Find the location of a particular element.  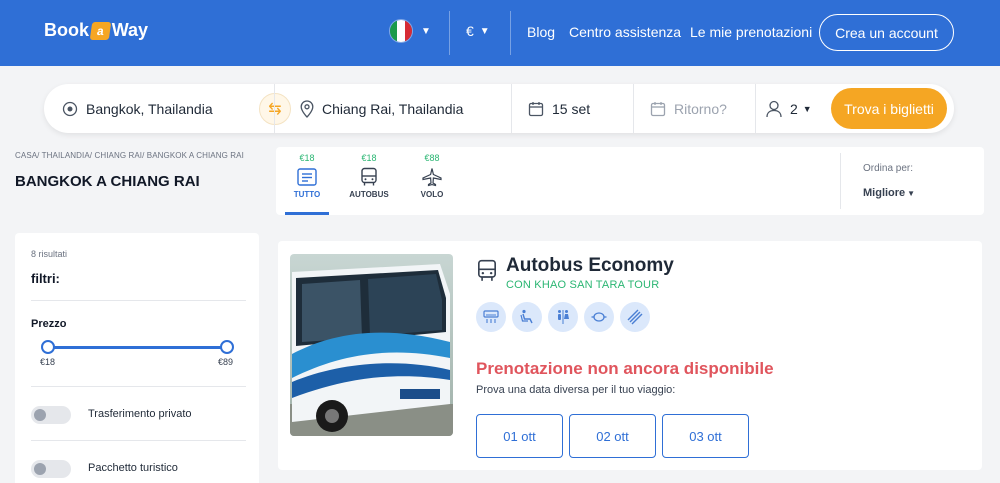

map-pin-icon is located at coordinates (307, 108).